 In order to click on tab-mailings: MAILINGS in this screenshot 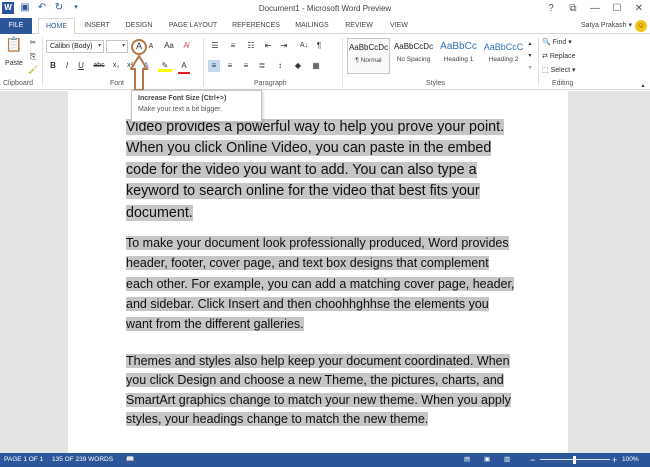, I will do `click(312, 26)`.